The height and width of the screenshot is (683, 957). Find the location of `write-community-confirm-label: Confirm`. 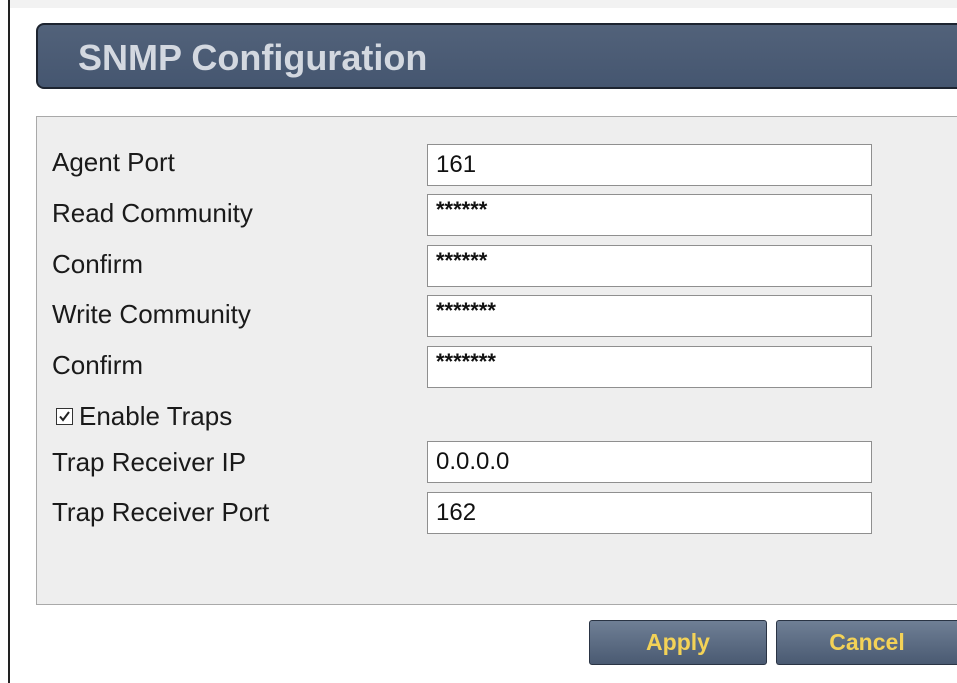

write-community-confirm-label: Confirm is located at coordinates (98, 365).